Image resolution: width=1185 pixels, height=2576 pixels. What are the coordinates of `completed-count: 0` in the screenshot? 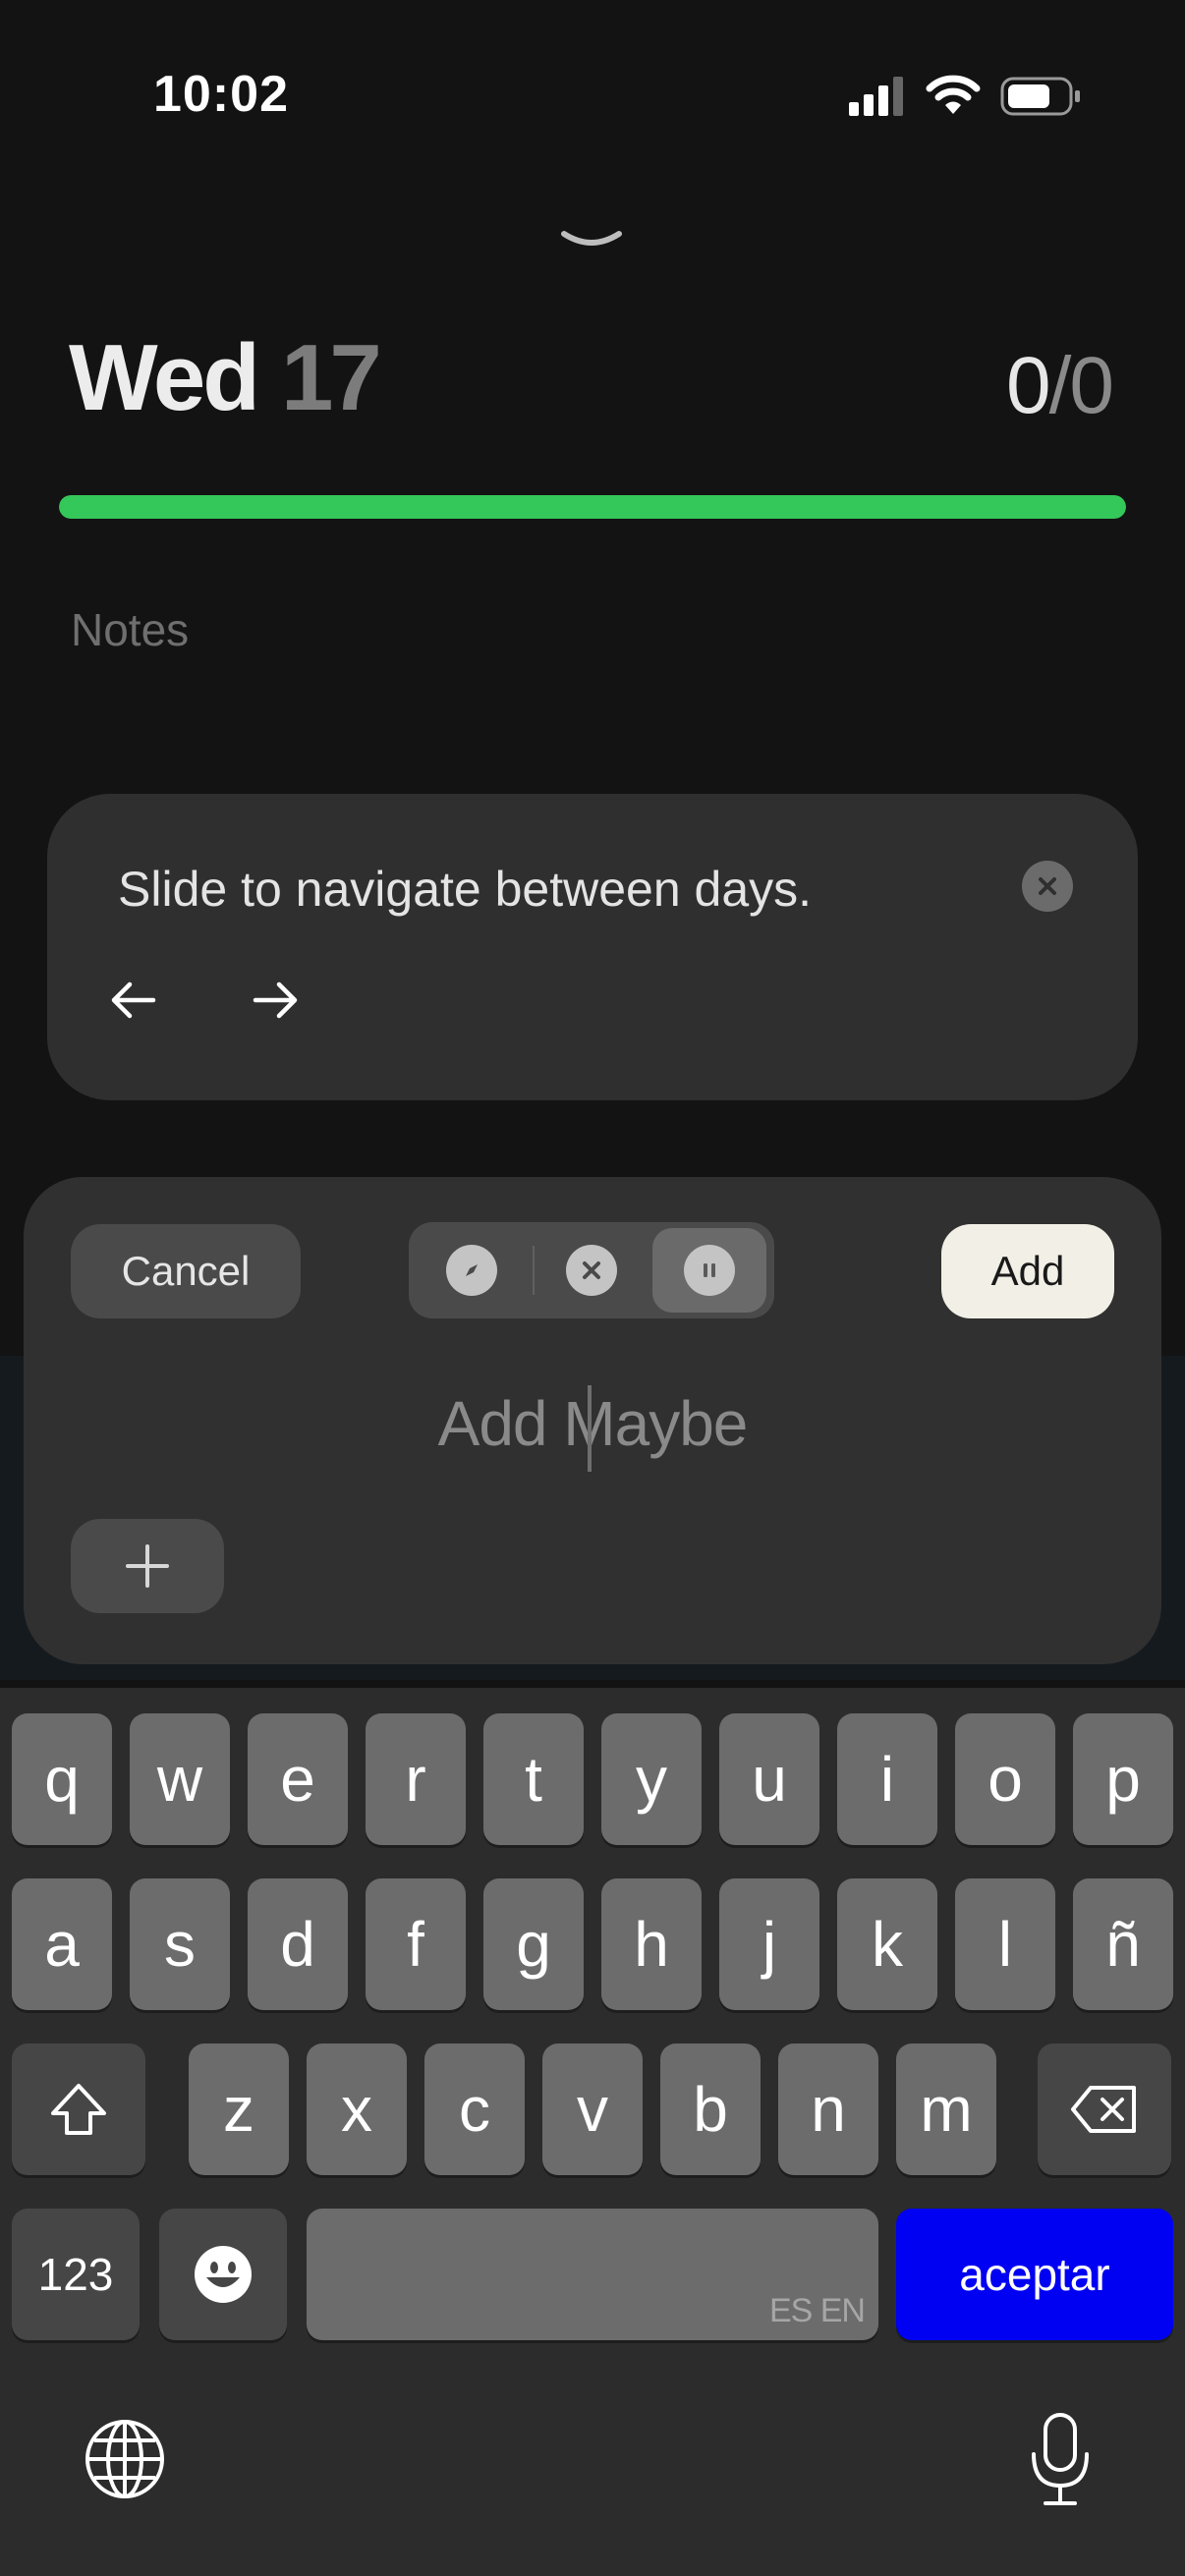 It's located at (1028, 385).